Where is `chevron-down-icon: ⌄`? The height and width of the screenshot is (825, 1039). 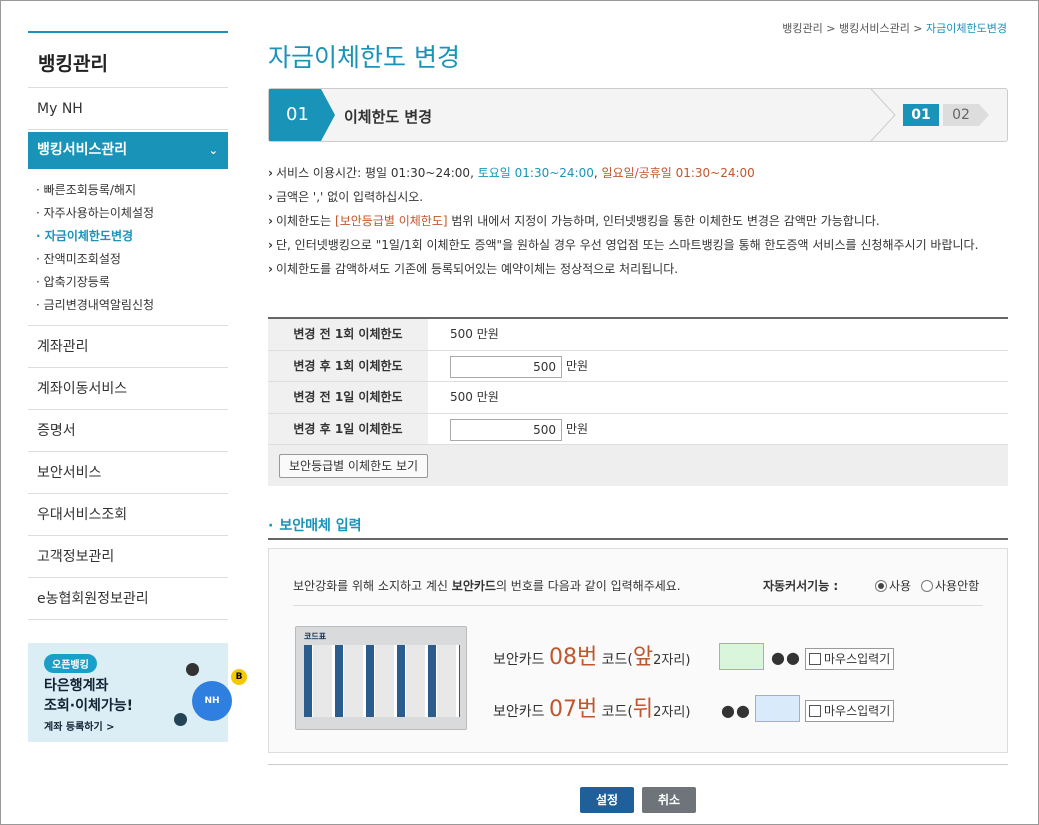
chevron-down-icon: ⌄ is located at coordinates (213, 150).